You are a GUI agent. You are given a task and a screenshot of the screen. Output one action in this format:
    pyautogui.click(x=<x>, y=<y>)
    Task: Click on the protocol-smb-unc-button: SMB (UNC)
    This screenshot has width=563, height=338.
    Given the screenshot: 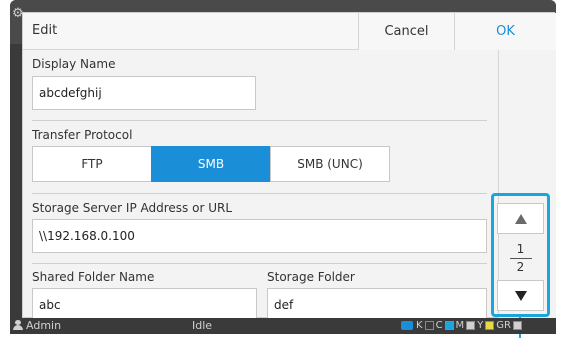 What is the action you would take?
    pyautogui.click(x=330, y=164)
    